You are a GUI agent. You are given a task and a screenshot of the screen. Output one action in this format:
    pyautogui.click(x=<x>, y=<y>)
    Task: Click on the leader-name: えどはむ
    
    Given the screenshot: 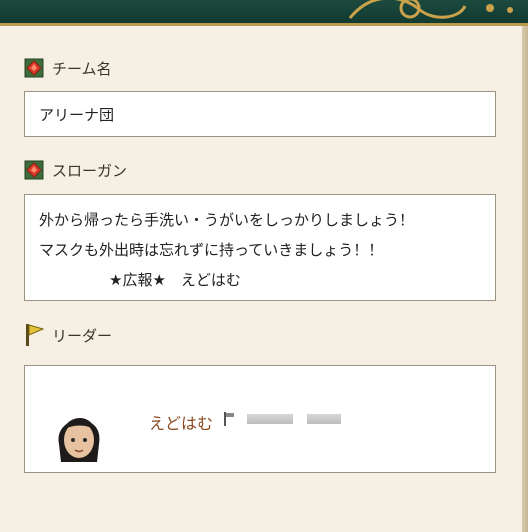 What is the action you would take?
    pyautogui.click(x=181, y=422)
    